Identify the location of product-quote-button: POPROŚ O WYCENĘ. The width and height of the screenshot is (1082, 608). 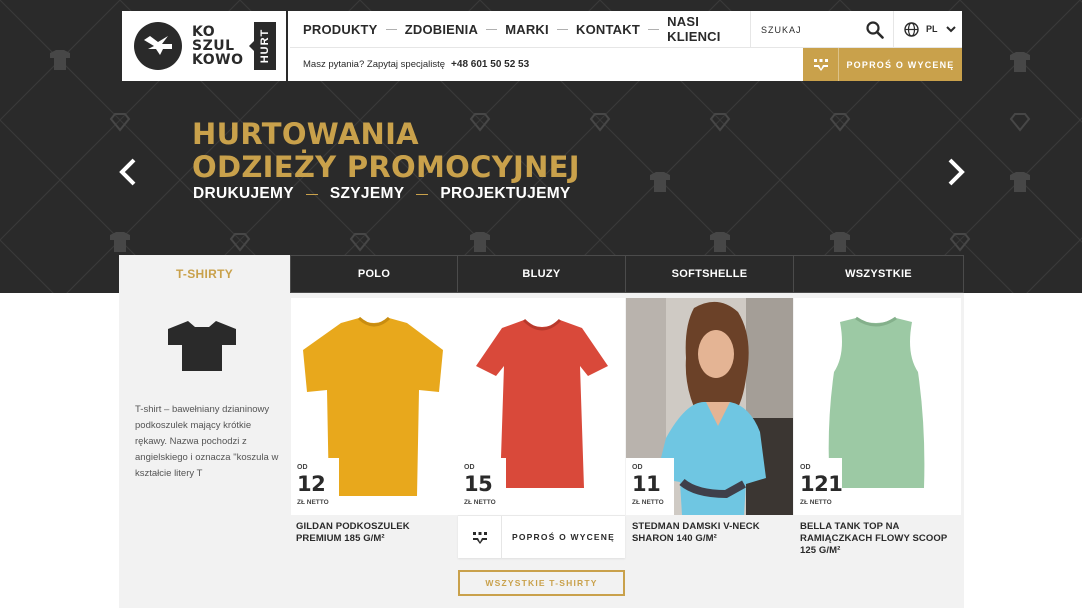
(541, 537).